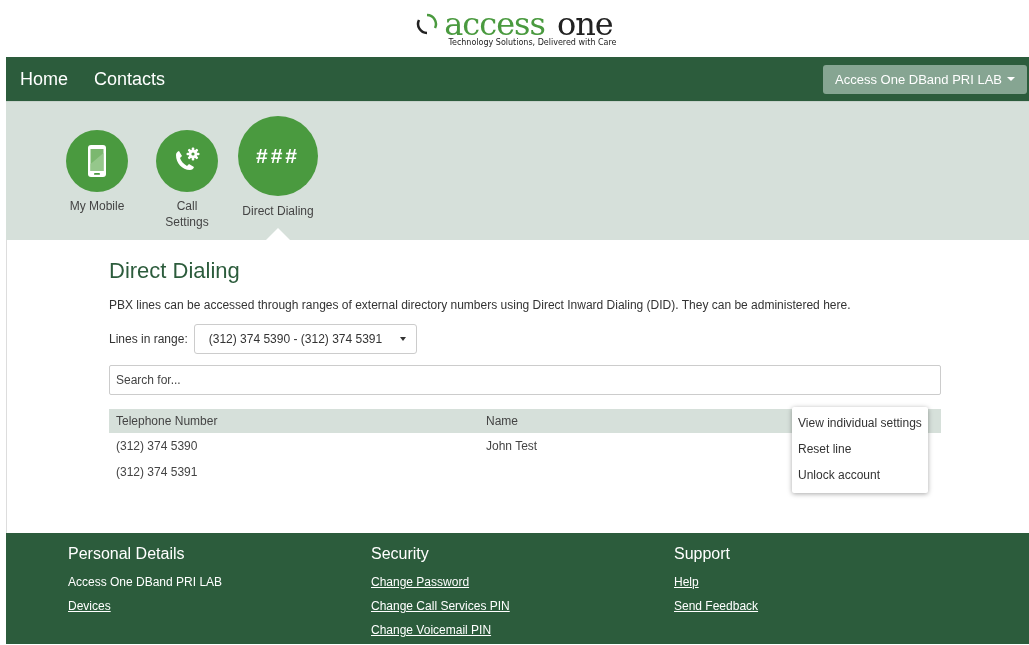  I want to click on range-select: (312) 374 5390 - (312) 374 5391, so click(305, 339).